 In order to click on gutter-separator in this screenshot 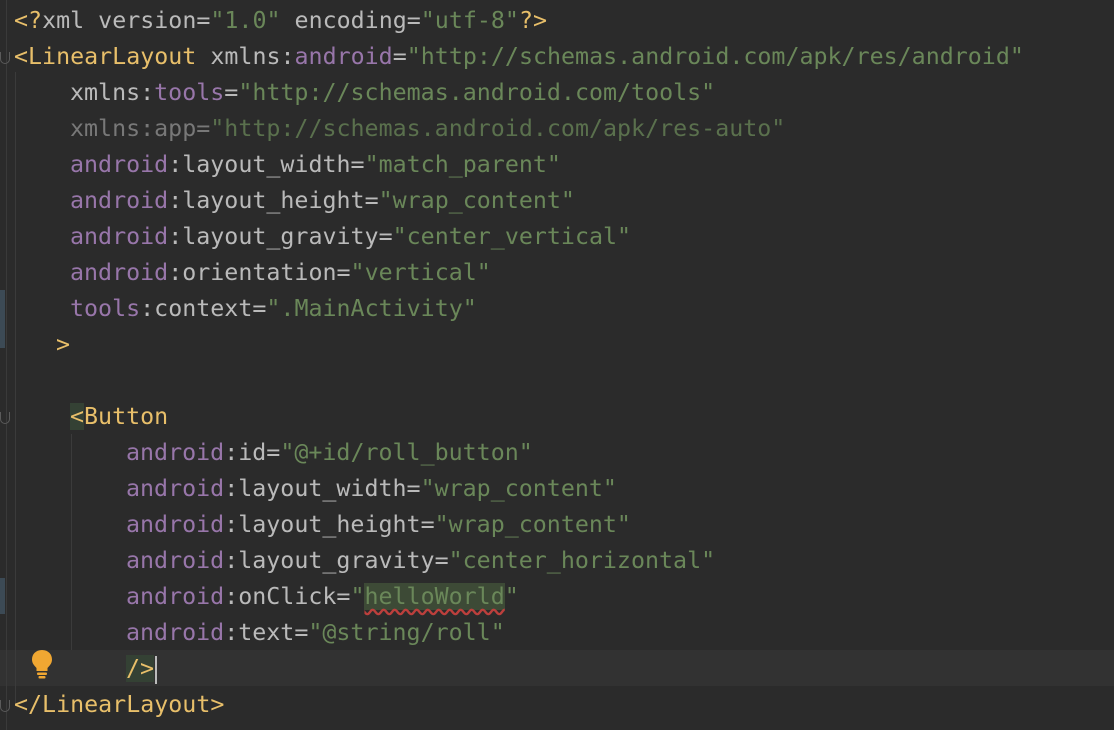, I will do `click(6, 365)`.